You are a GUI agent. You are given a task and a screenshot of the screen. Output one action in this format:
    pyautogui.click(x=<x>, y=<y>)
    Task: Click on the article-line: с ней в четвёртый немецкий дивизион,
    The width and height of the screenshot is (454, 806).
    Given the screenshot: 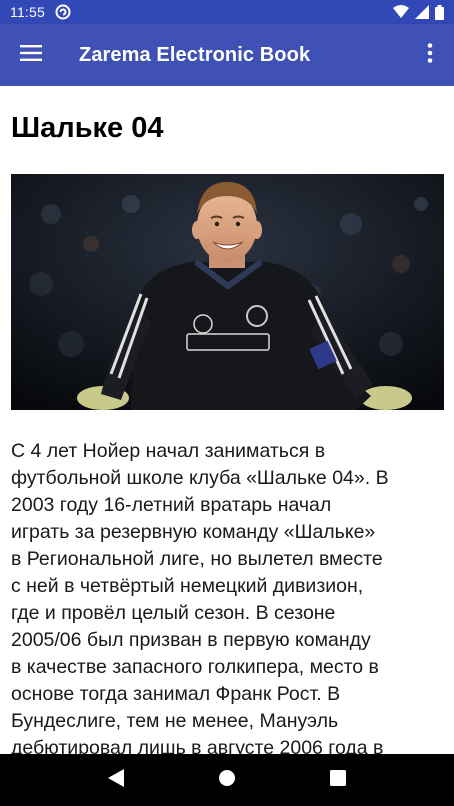 What is the action you would take?
    pyautogui.click(x=187, y=586)
    